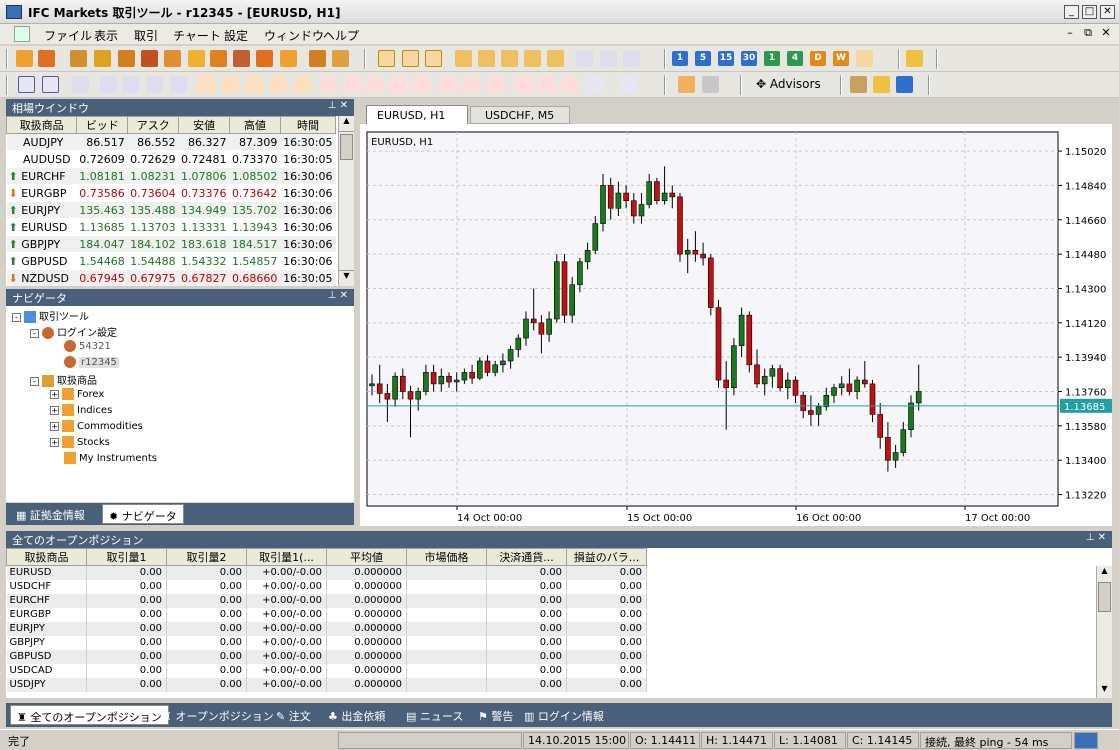 This screenshot has height=750, width=1119. What do you see at coordinates (294, 35) in the screenshot?
I see `menu-window: ウィンドウ` at bounding box center [294, 35].